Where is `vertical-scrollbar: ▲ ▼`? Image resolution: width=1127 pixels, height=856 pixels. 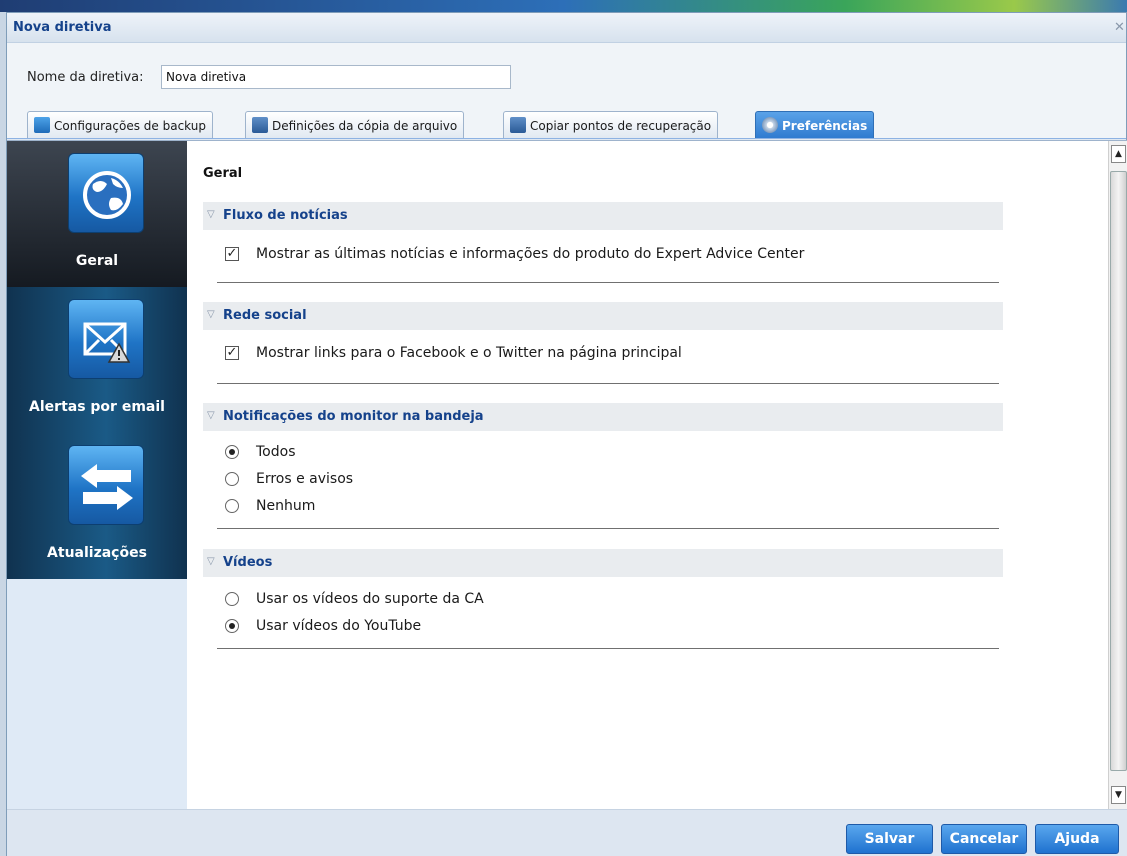 vertical-scrollbar: ▲ ▼ is located at coordinates (1117, 475).